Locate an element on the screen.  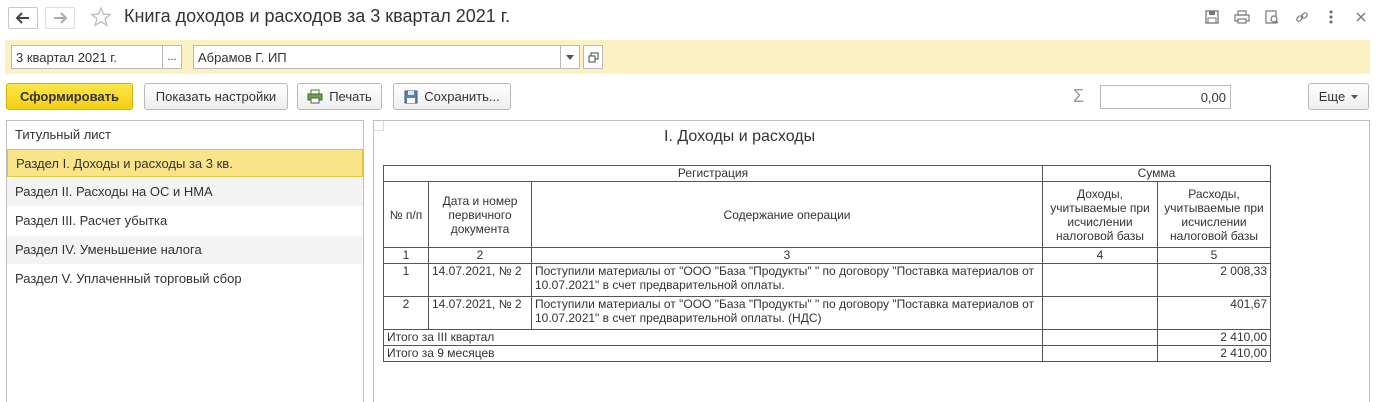
floppy-disk-icon is located at coordinates (411, 96).